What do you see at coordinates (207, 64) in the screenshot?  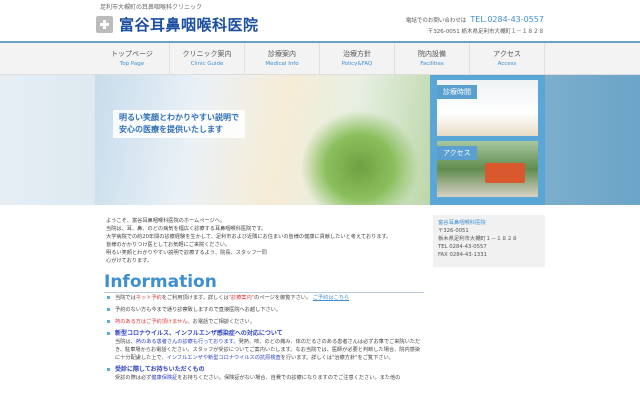 I see `nav-sublabel: Clinic Guide` at bounding box center [207, 64].